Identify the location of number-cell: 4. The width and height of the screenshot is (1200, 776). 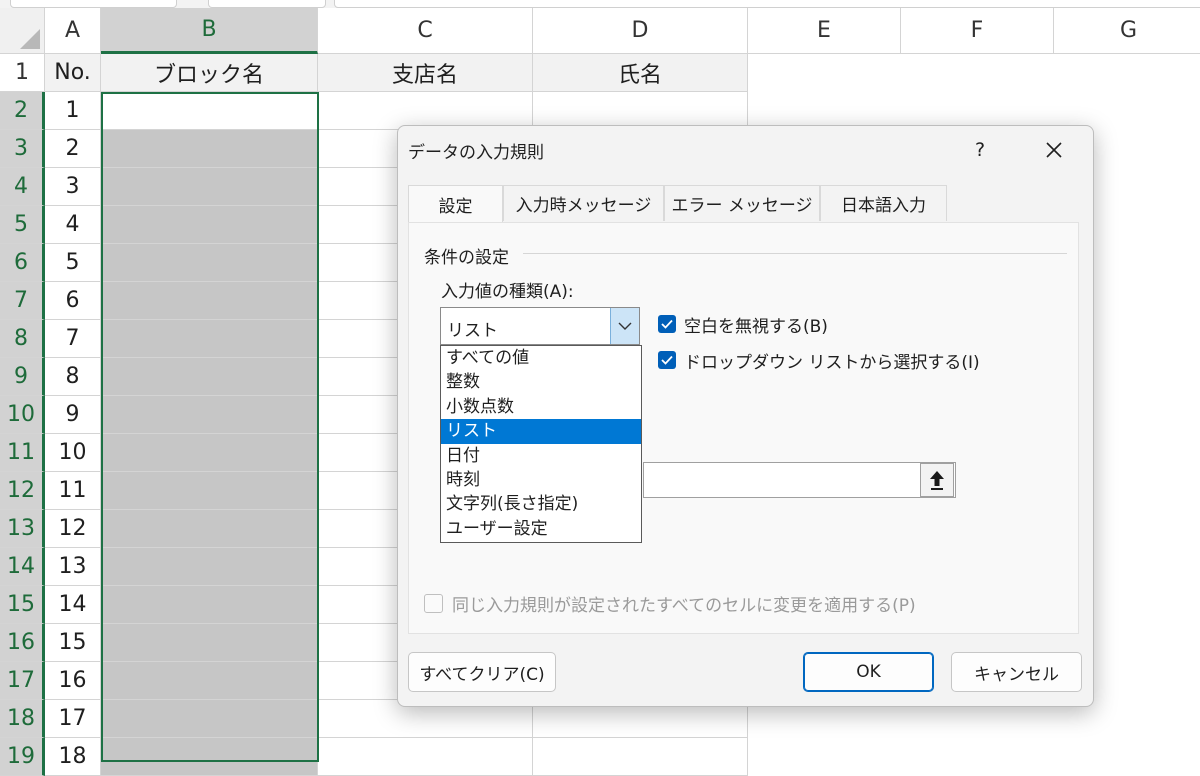
(73, 225).